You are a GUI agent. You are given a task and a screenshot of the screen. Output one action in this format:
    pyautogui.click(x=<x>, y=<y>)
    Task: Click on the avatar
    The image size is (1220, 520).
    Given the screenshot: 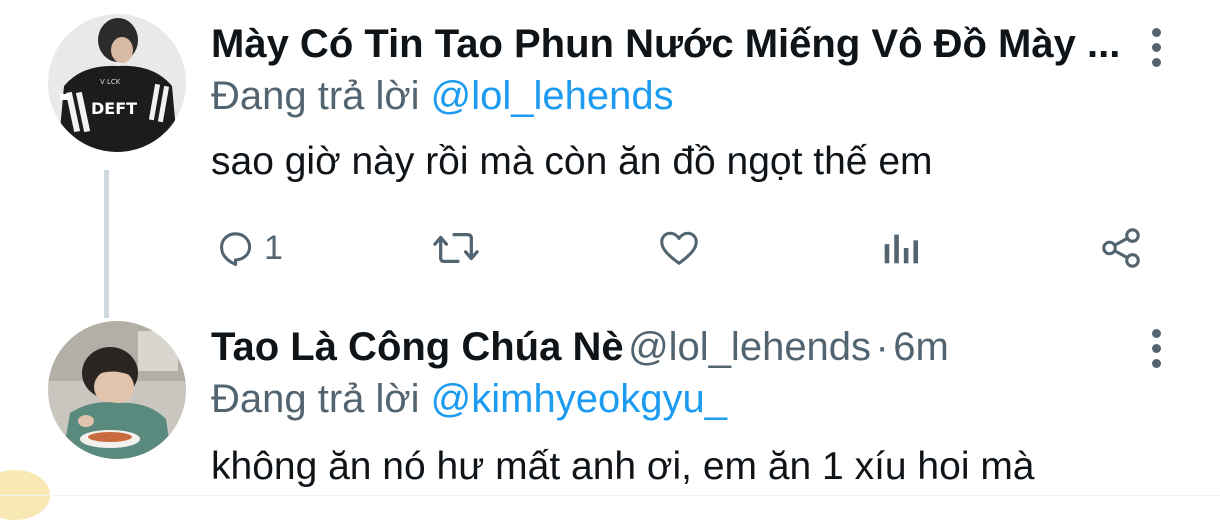 What is the action you would take?
    pyautogui.click(x=117, y=390)
    